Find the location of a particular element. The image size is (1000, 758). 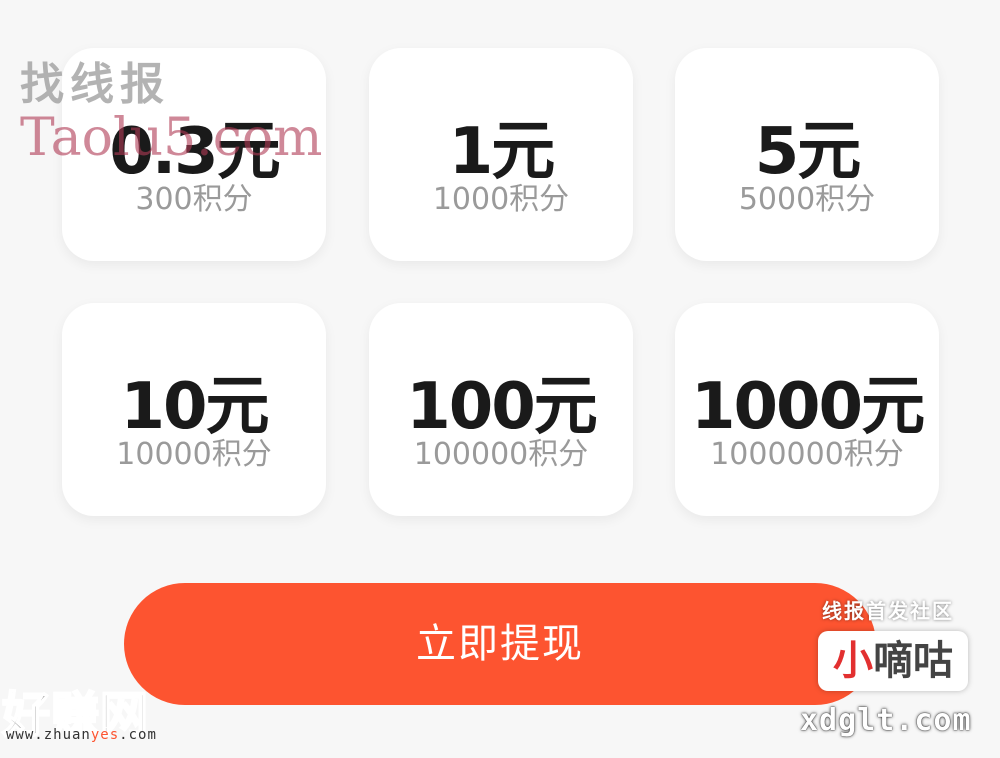

watermark-logo-part: 嘀咕 is located at coordinates (913, 661).